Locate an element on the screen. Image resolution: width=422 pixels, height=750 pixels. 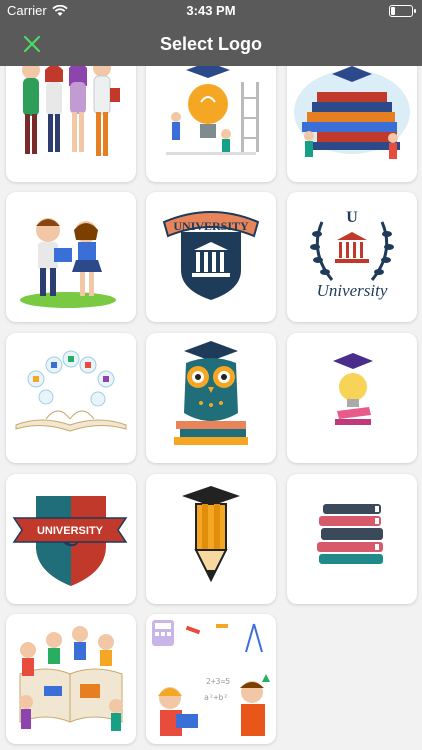
wifi-icon is located at coordinates (60, 10).